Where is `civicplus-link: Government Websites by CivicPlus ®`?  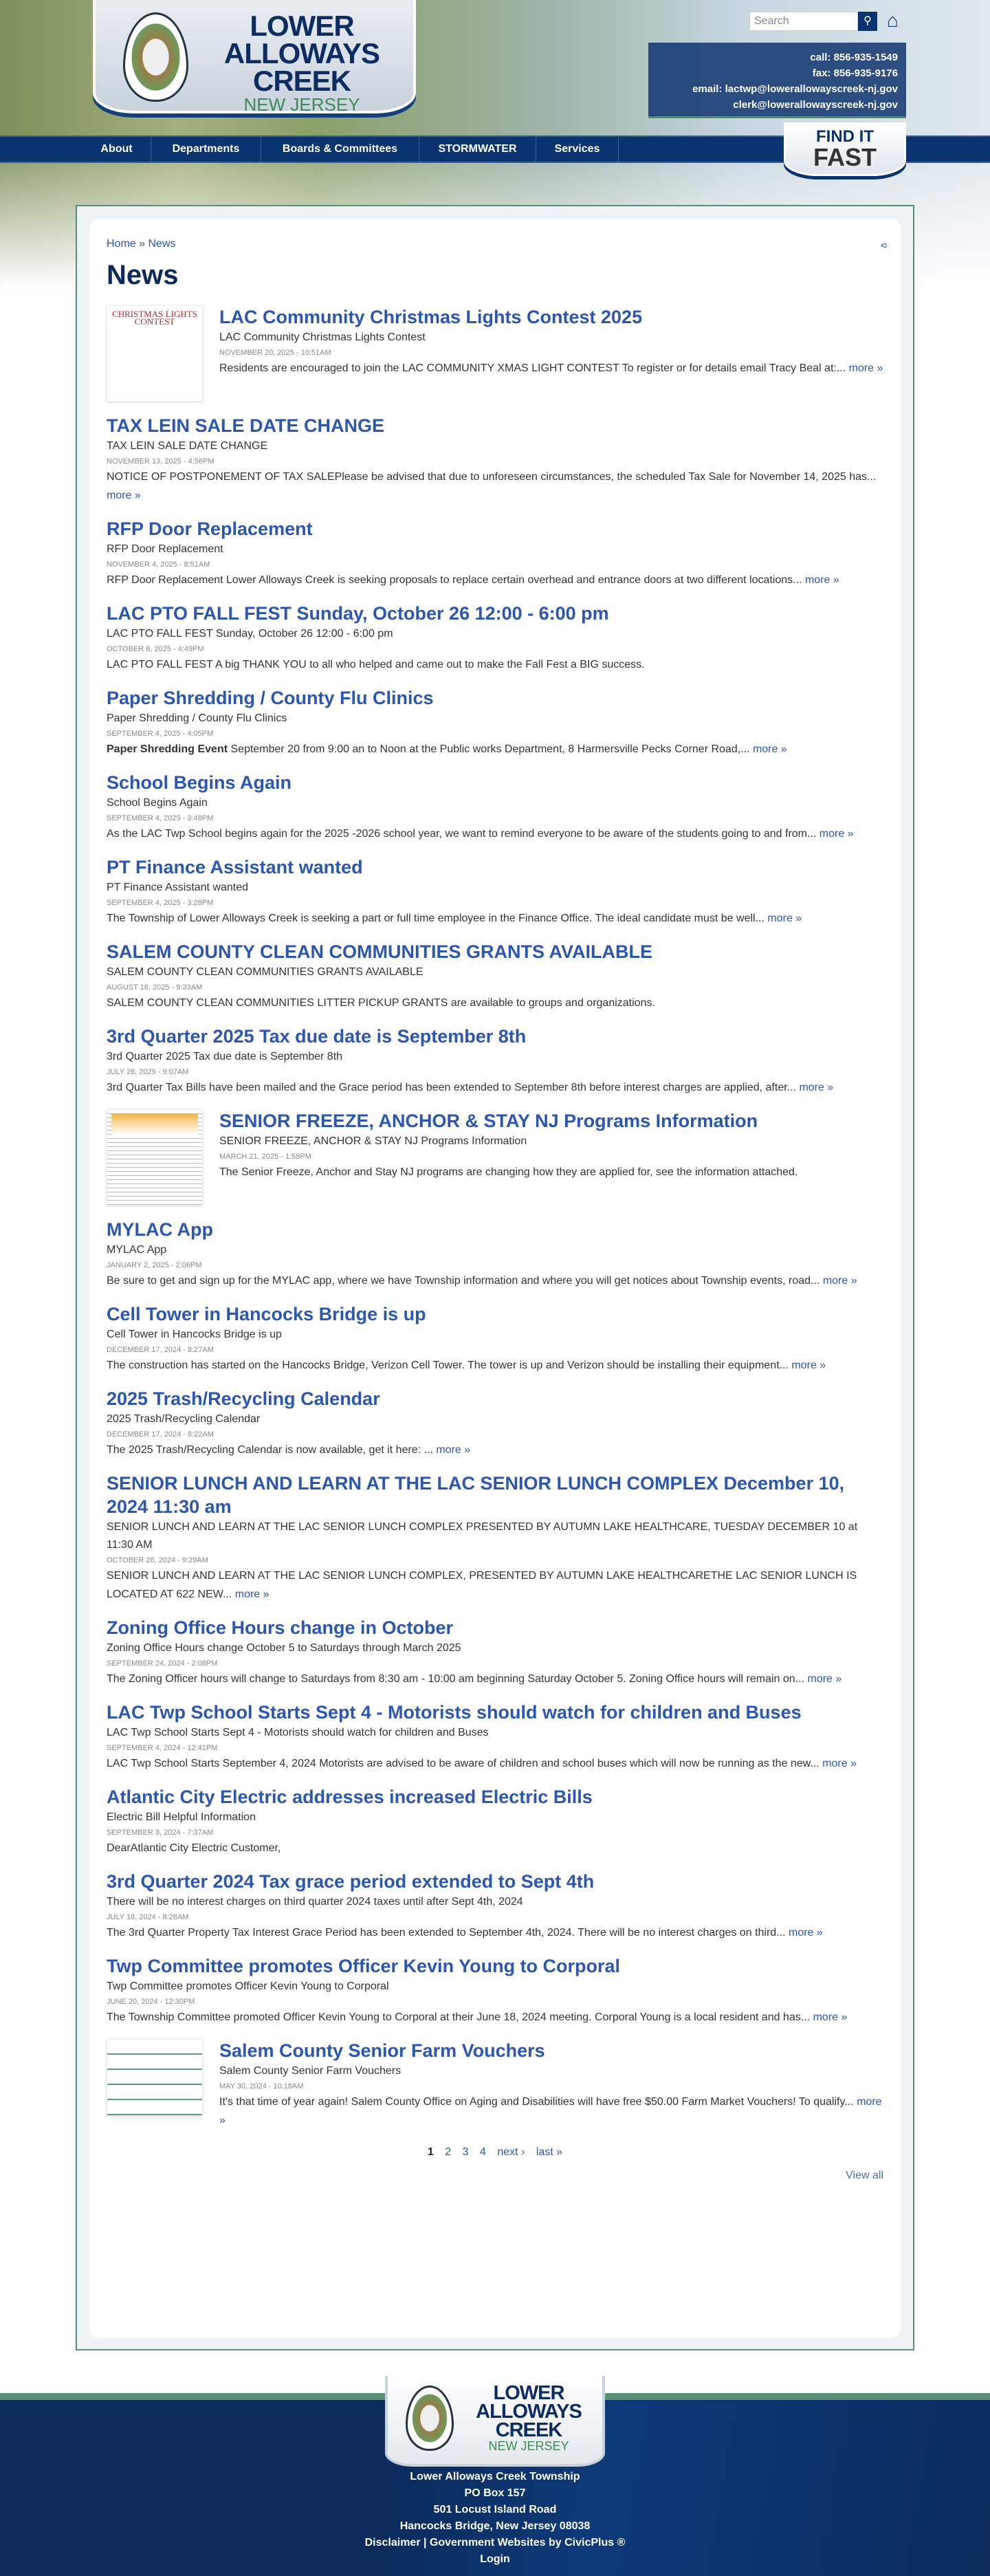
civicplus-link: Government Websites by CivicPlus ® is located at coordinates (527, 2542).